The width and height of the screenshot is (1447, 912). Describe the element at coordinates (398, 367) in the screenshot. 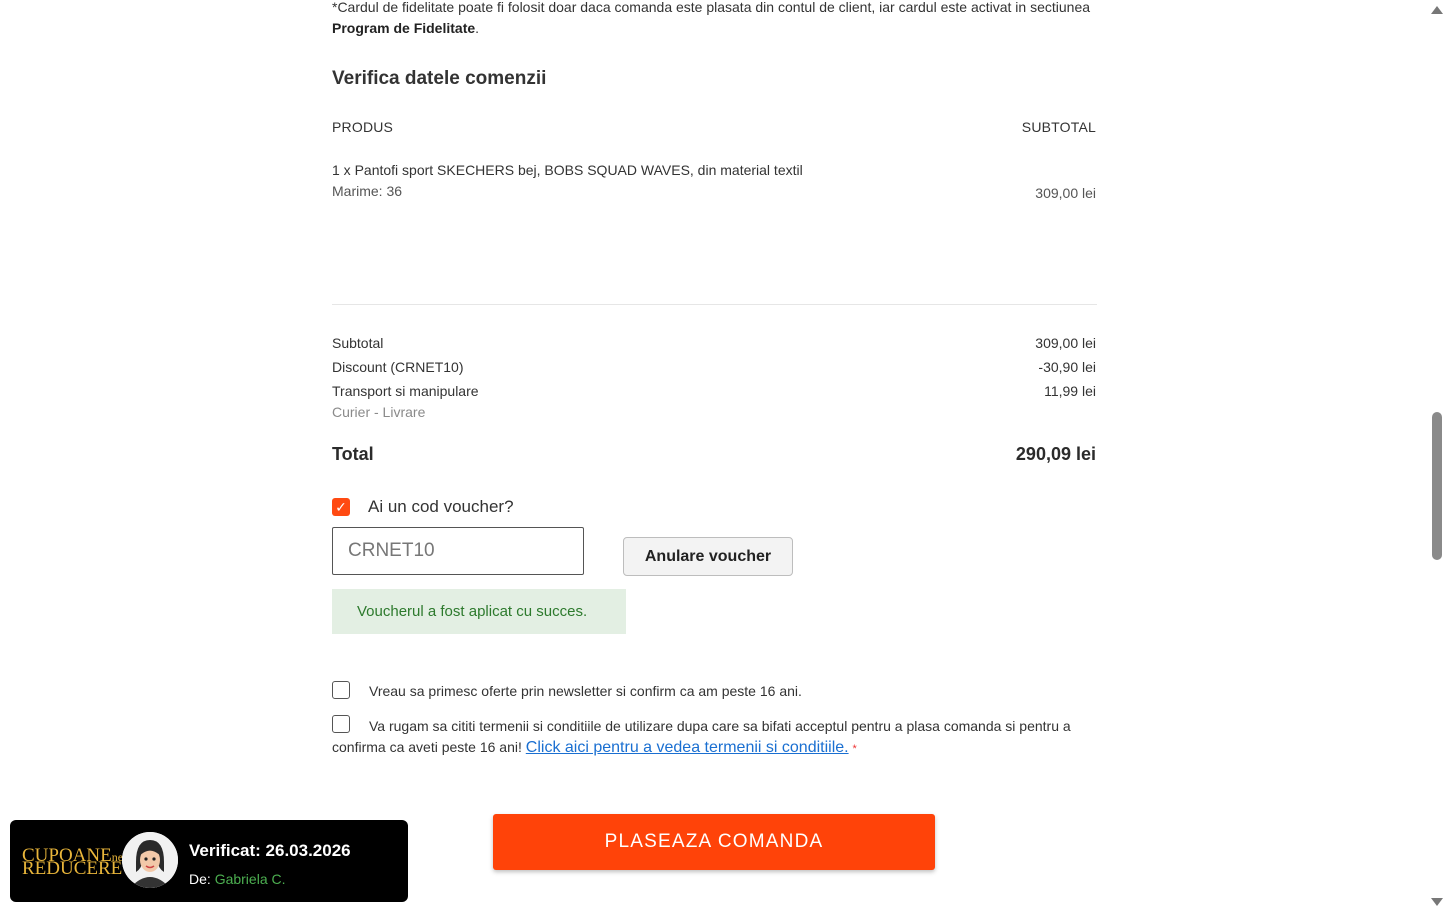

I see `discount-label: Discount (CRNET10)` at that location.